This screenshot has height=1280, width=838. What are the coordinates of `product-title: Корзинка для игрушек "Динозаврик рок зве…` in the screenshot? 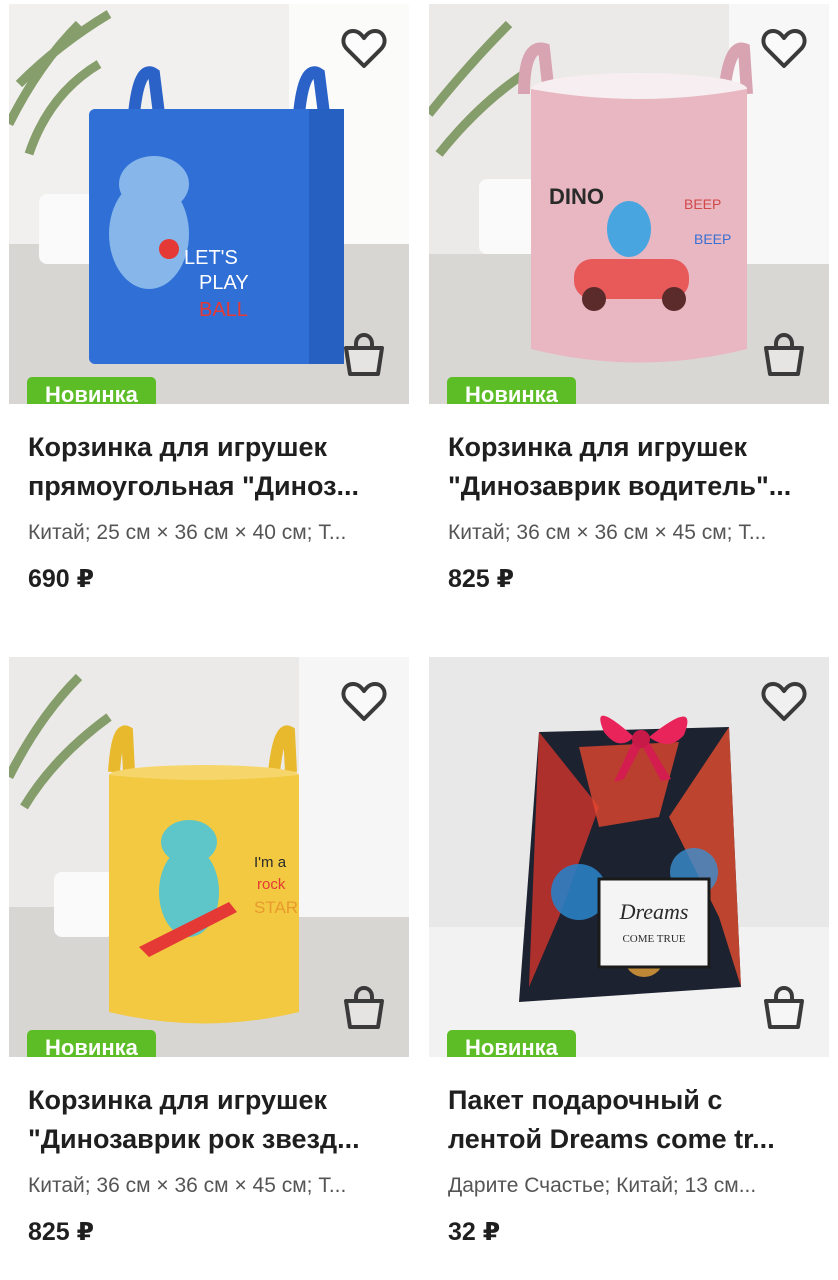 It's located at (213, 1120).